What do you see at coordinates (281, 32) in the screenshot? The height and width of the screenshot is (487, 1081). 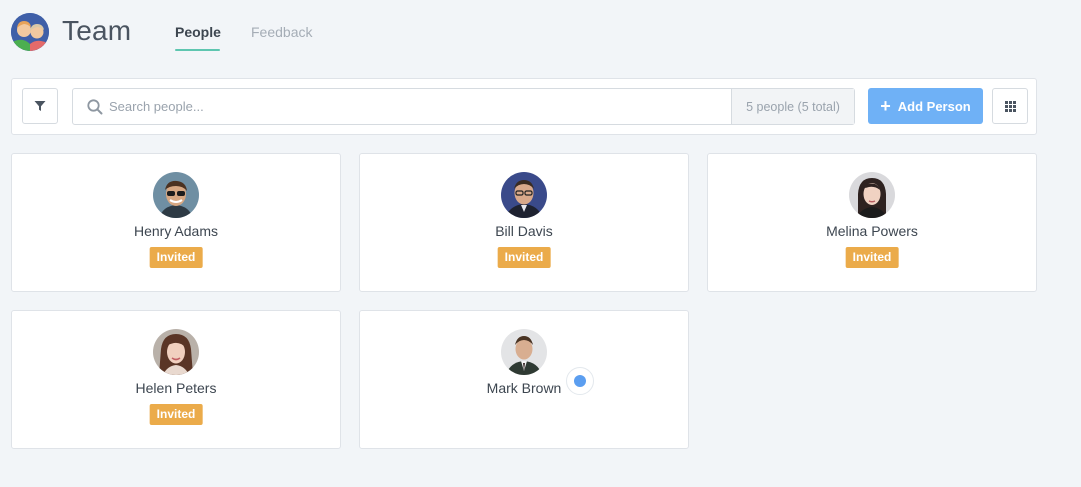 I see `tab-feedback: Feedback` at bounding box center [281, 32].